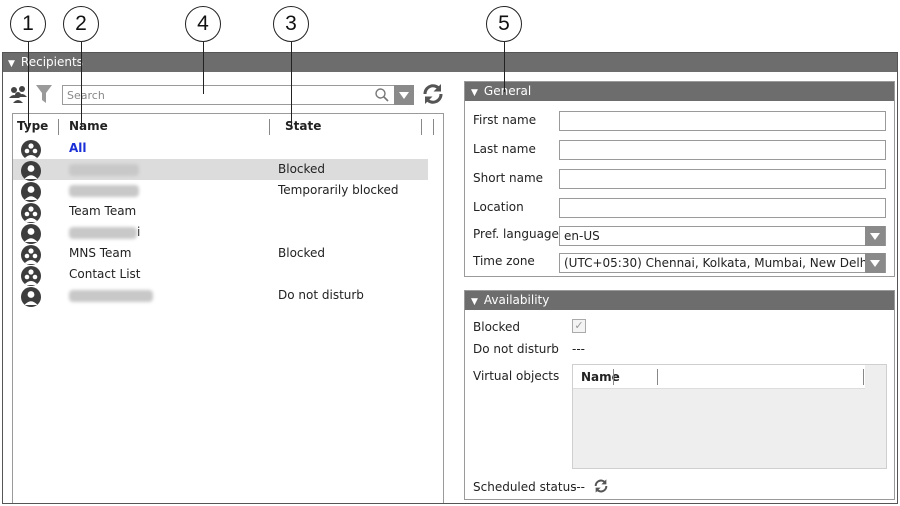 This screenshot has width=900, height=506. Describe the element at coordinates (28, 84) in the screenshot. I see `callout-1-leader` at that location.